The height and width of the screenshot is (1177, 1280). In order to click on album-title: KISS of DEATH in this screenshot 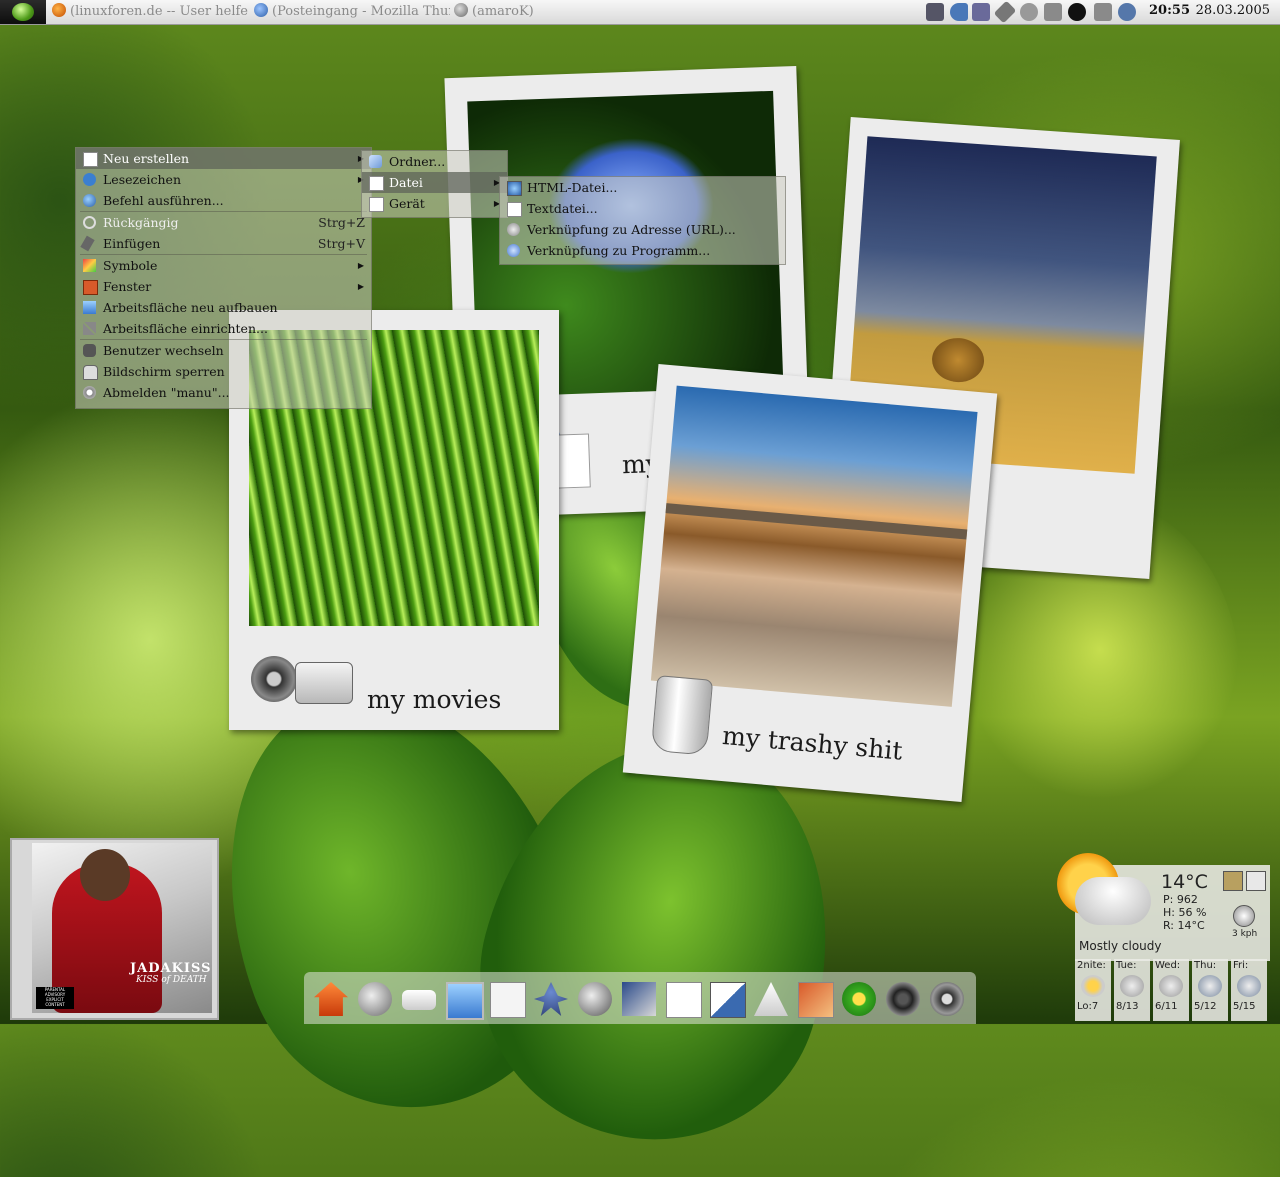, I will do `click(171, 980)`.